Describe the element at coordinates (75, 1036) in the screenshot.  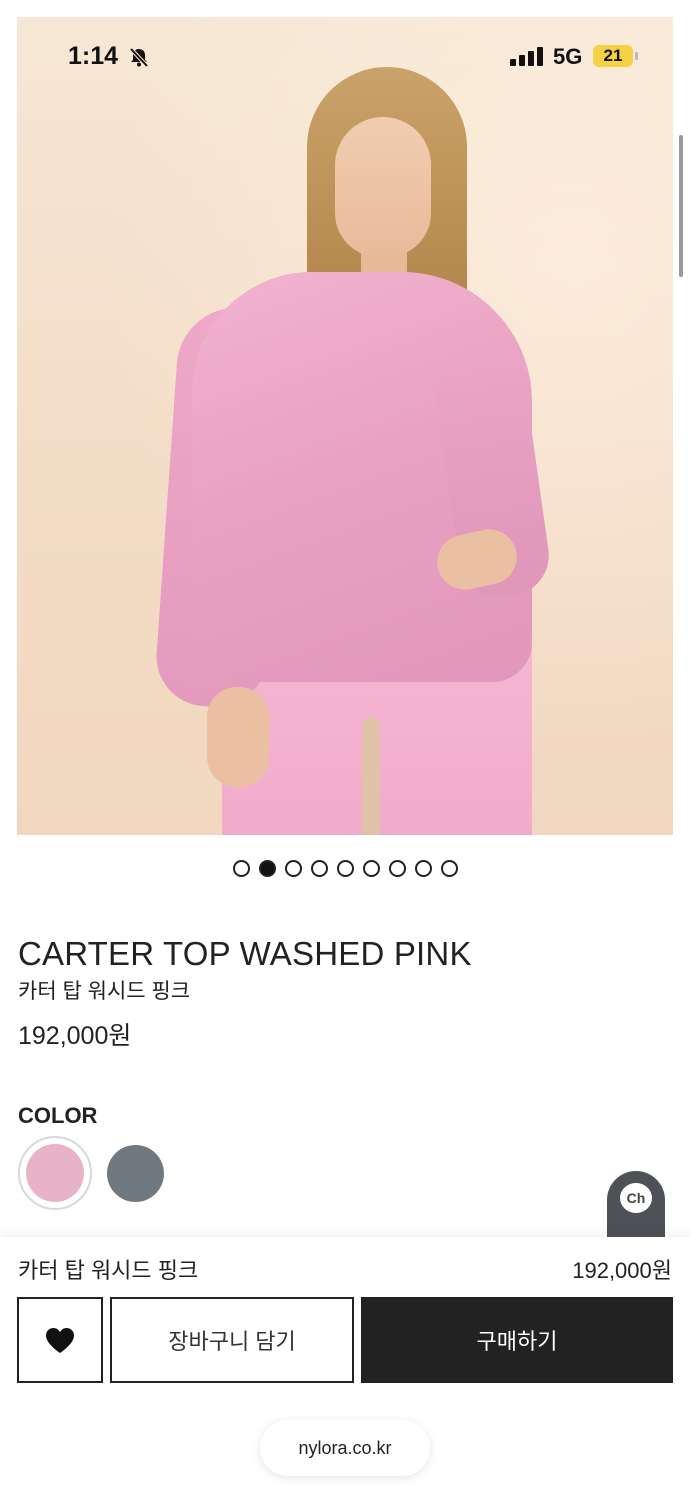
I see `product-price: 192,000원` at that location.